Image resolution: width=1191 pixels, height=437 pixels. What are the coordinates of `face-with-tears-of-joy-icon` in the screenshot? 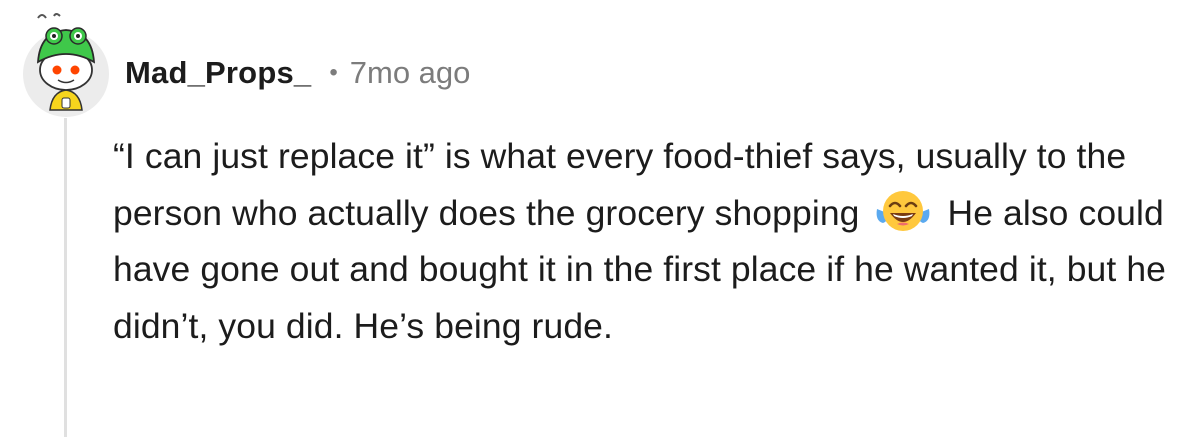 It's located at (903, 211).